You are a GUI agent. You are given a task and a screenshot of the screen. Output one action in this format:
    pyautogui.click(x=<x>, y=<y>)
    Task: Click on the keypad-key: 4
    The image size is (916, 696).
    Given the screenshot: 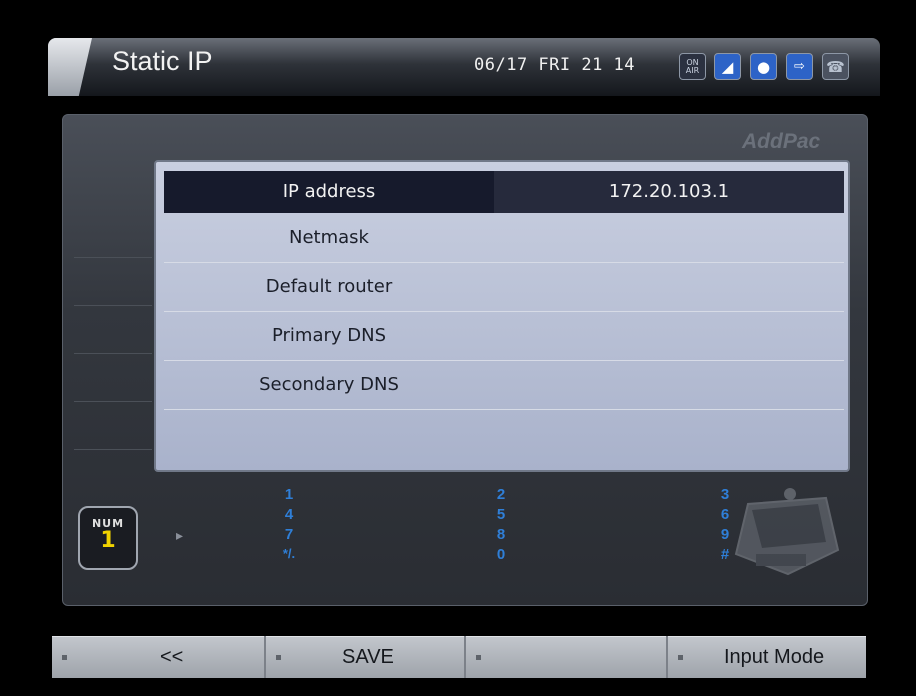 What is the action you would take?
    pyautogui.click(x=289, y=514)
    